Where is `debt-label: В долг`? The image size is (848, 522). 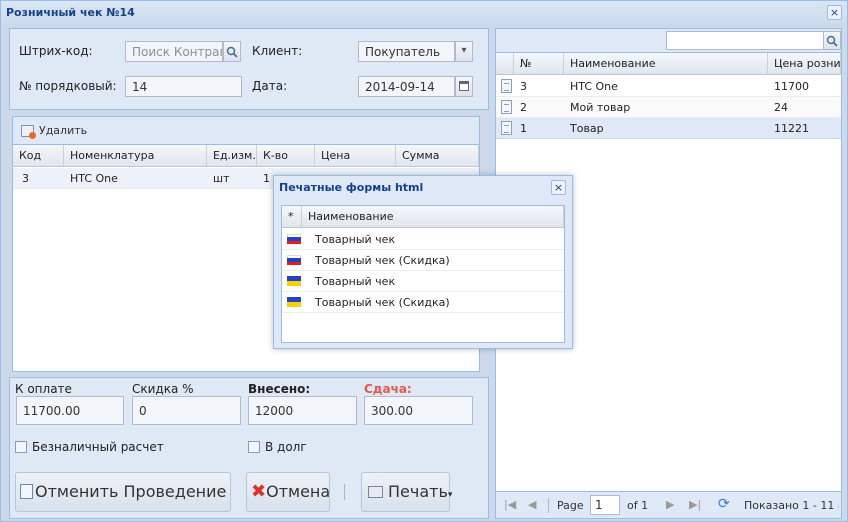
debt-label: В долг is located at coordinates (286, 447).